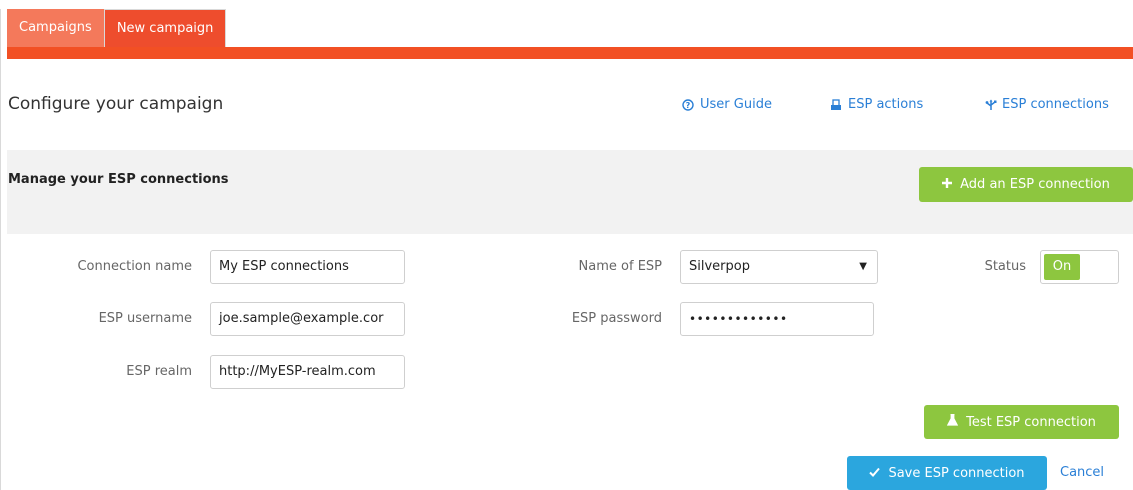 Image resolution: width=1133 pixels, height=490 pixels. What do you see at coordinates (116, 104) in the screenshot?
I see `page-title: Configure your campaign` at bounding box center [116, 104].